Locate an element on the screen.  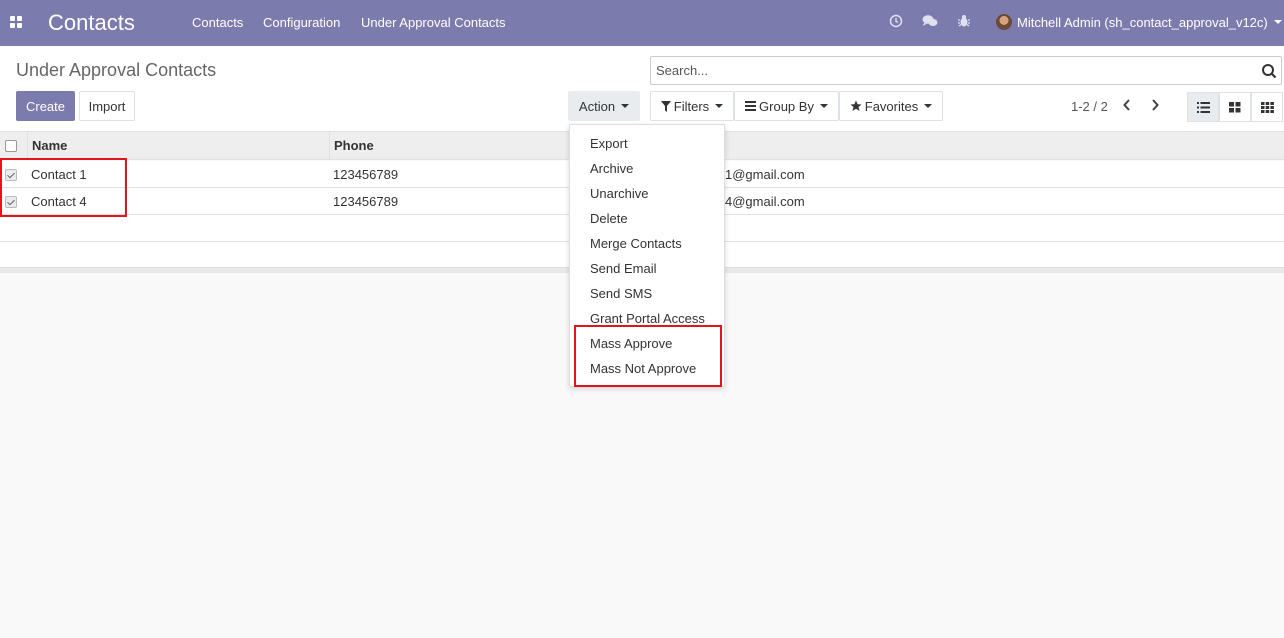
filters-button: Filters is located at coordinates (692, 106).